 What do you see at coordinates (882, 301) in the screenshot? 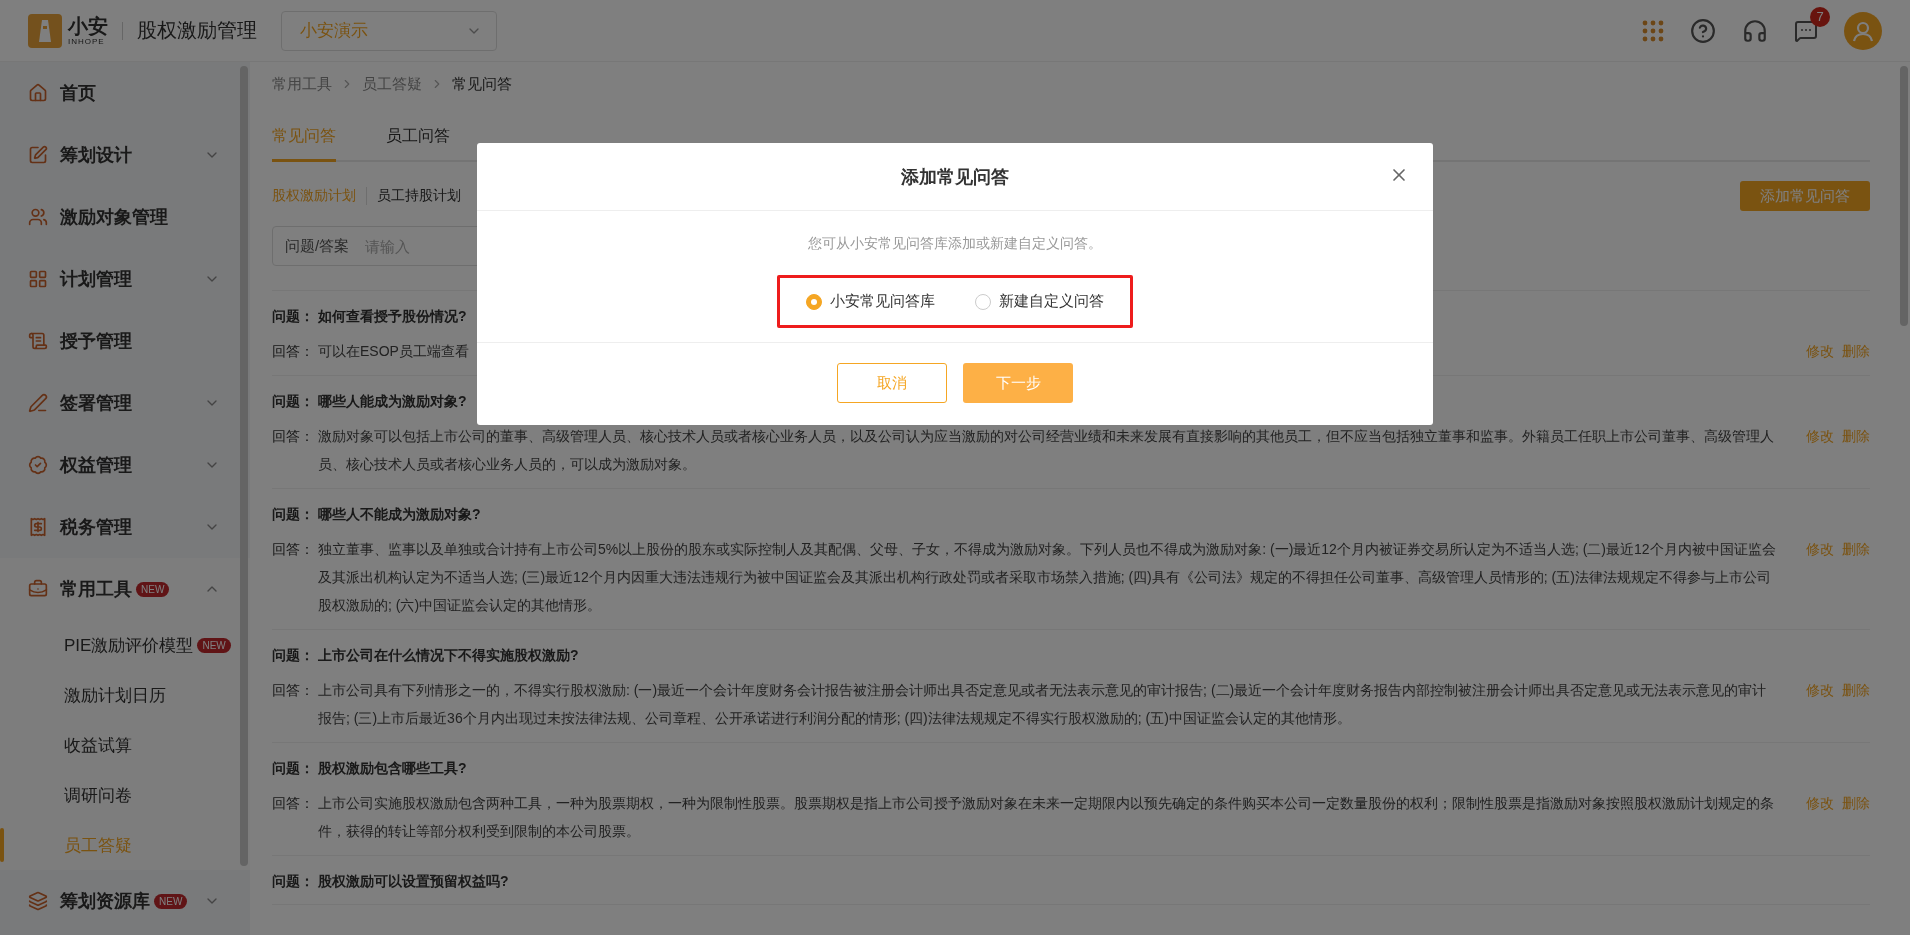
I see `option-label: 小安常见问答库` at bounding box center [882, 301].